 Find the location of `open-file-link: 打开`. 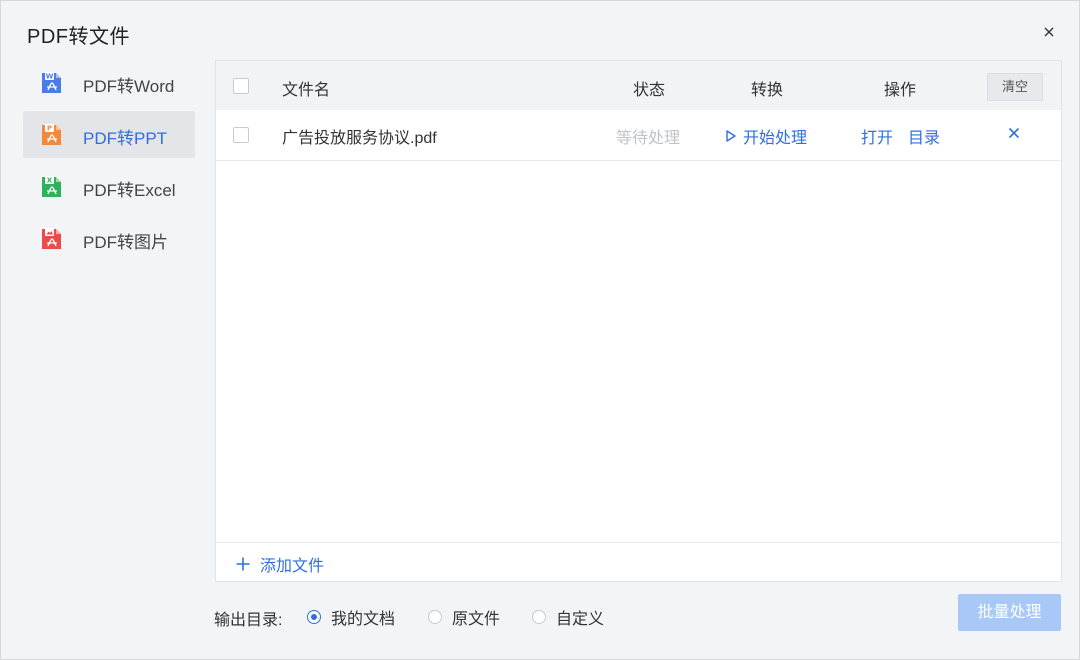

open-file-link: 打开 is located at coordinates (877, 136).